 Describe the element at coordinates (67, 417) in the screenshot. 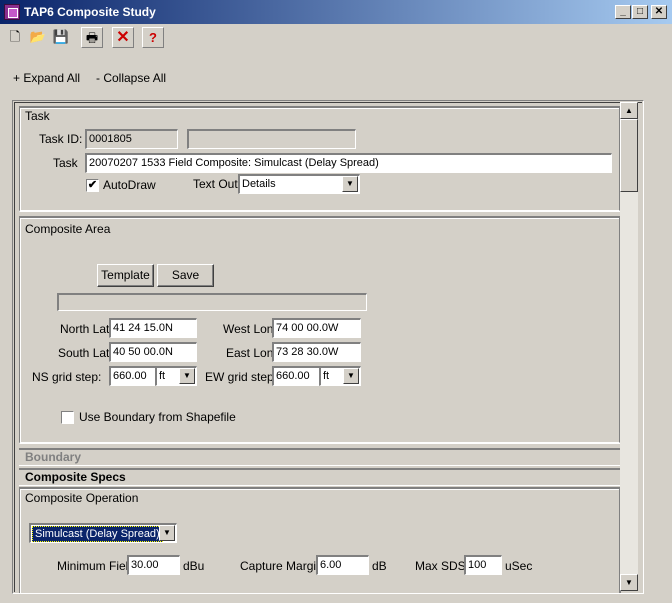

I see `use-boundary-checkbox` at that location.